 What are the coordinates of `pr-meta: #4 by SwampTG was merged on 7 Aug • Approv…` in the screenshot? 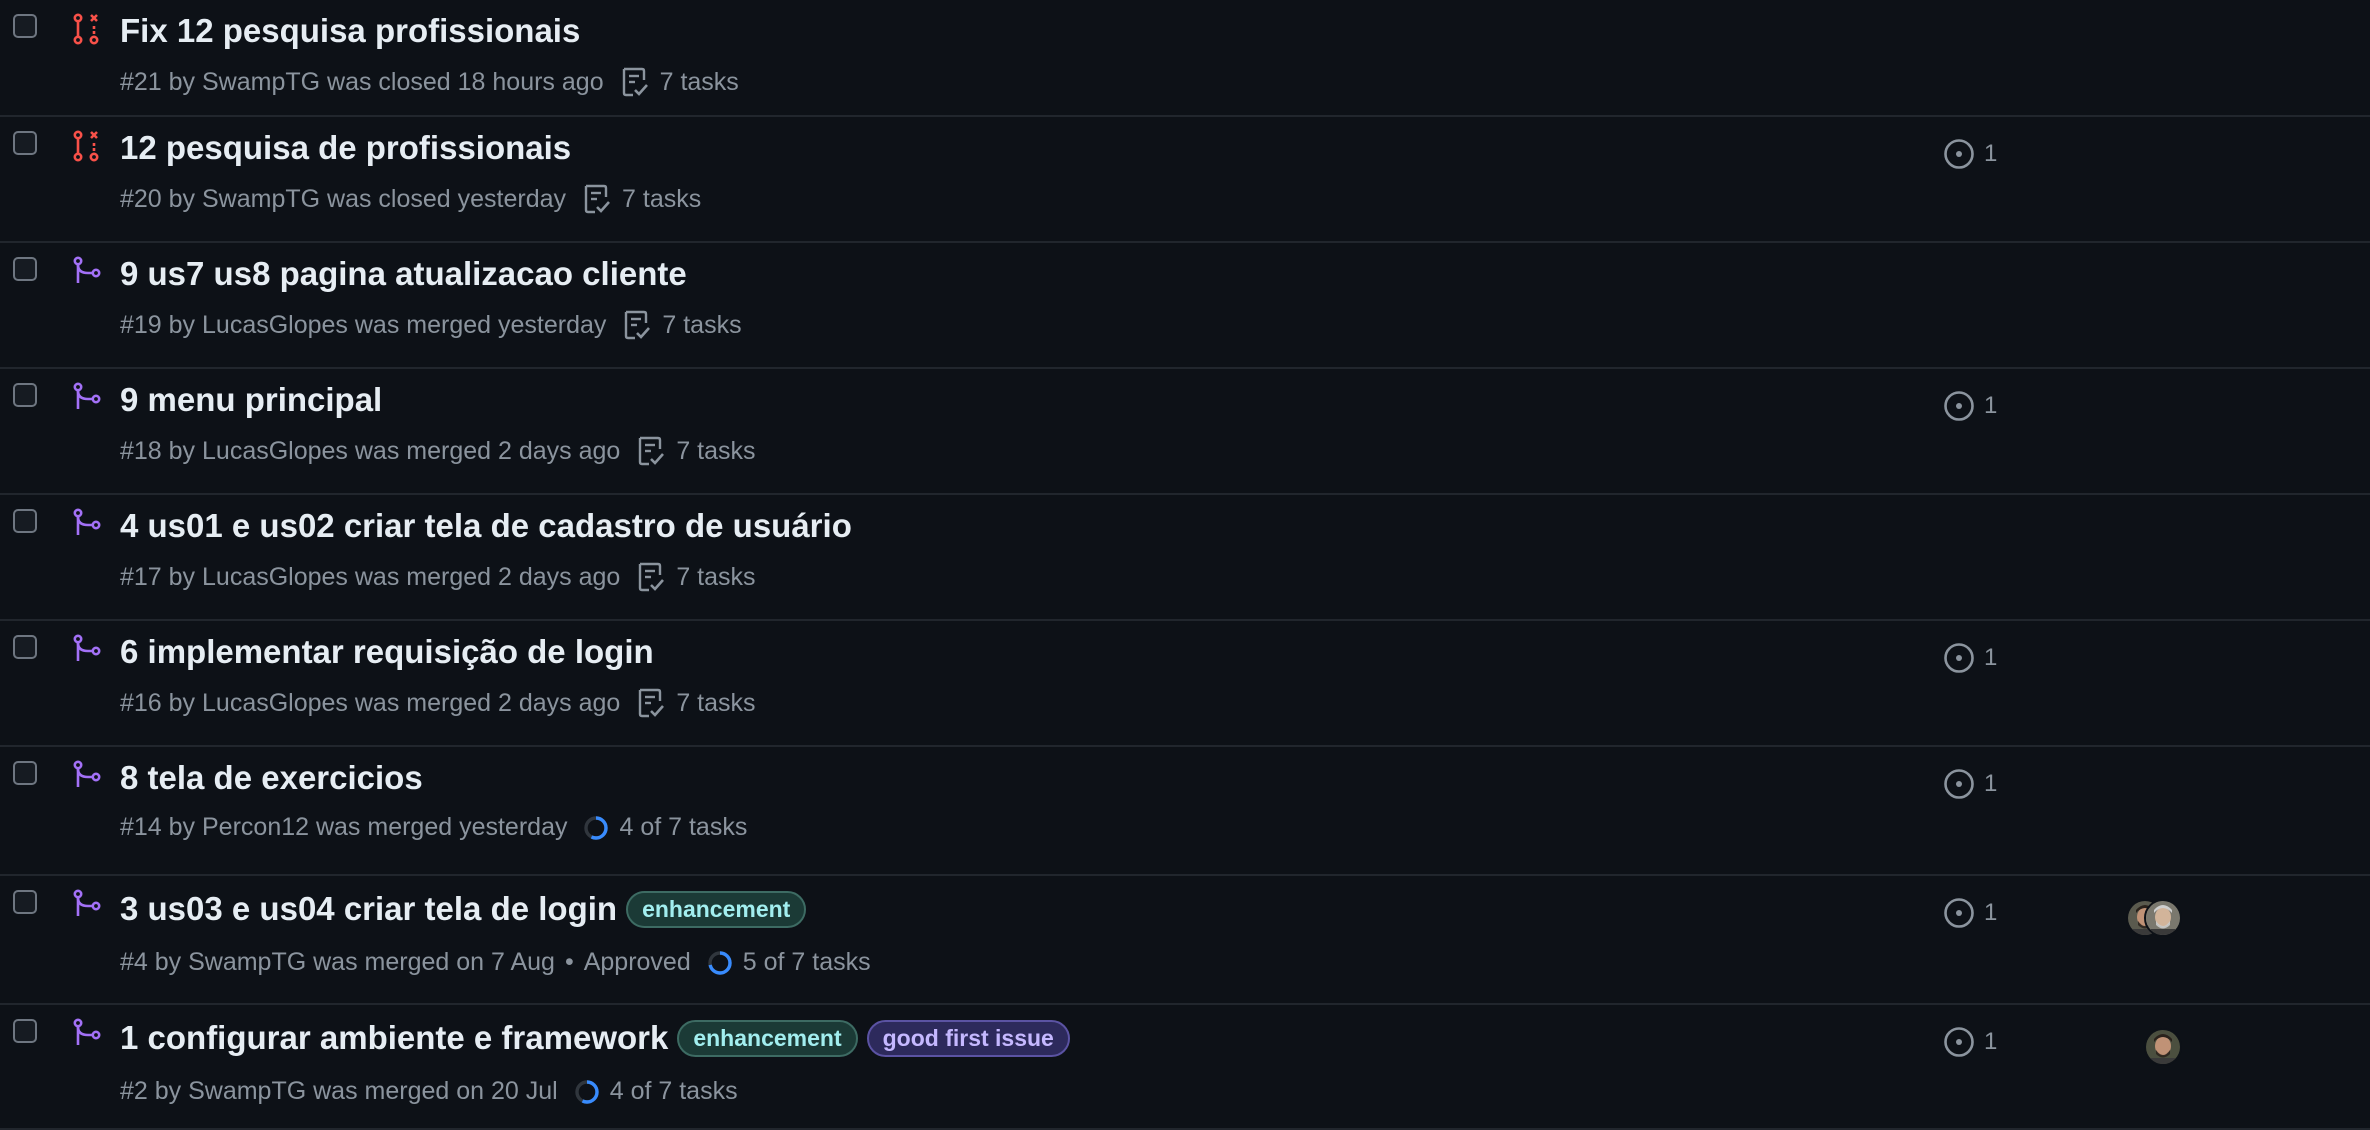 It's located at (495, 962).